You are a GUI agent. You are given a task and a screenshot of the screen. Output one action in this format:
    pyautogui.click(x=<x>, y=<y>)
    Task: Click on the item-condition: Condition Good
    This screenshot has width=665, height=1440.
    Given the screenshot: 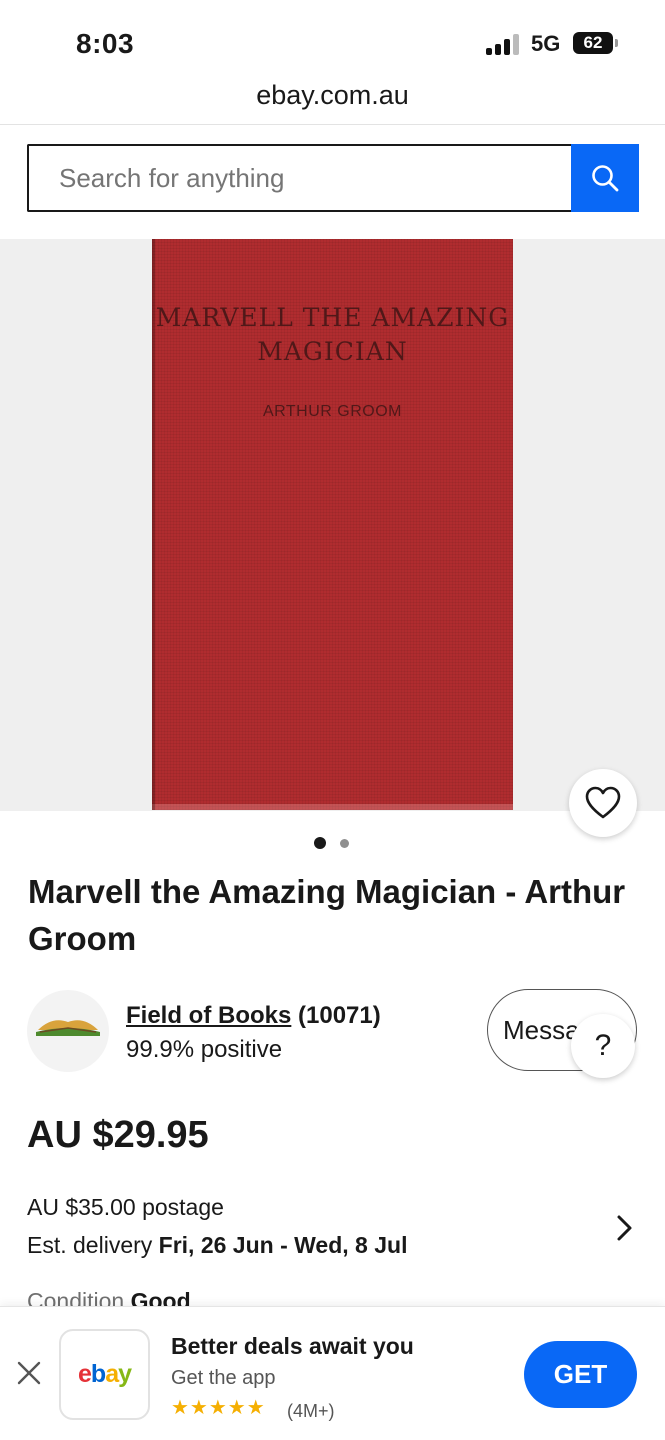 What is the action you would take?
    pyautogui.click(x=109, y=1298)
    